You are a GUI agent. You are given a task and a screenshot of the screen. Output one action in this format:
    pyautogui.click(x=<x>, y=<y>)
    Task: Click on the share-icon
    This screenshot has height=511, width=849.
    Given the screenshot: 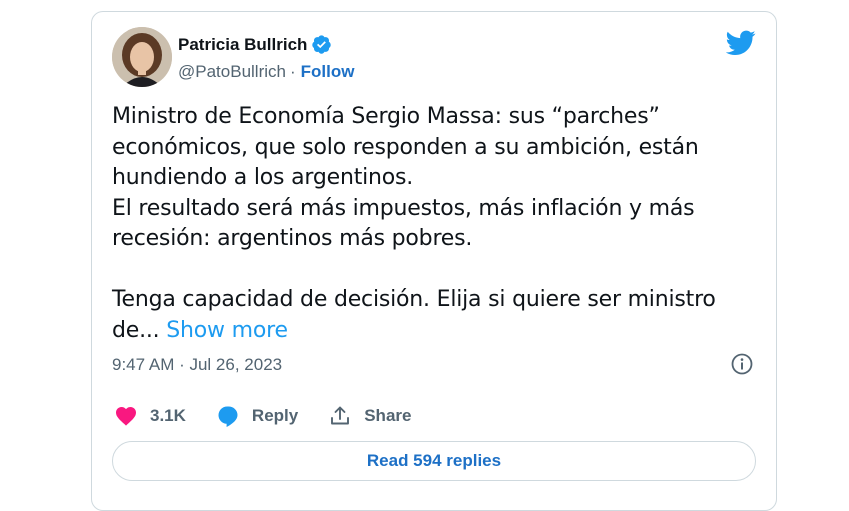 What is the action you would take?
    pyautogui.click(x=340, y=416)
    